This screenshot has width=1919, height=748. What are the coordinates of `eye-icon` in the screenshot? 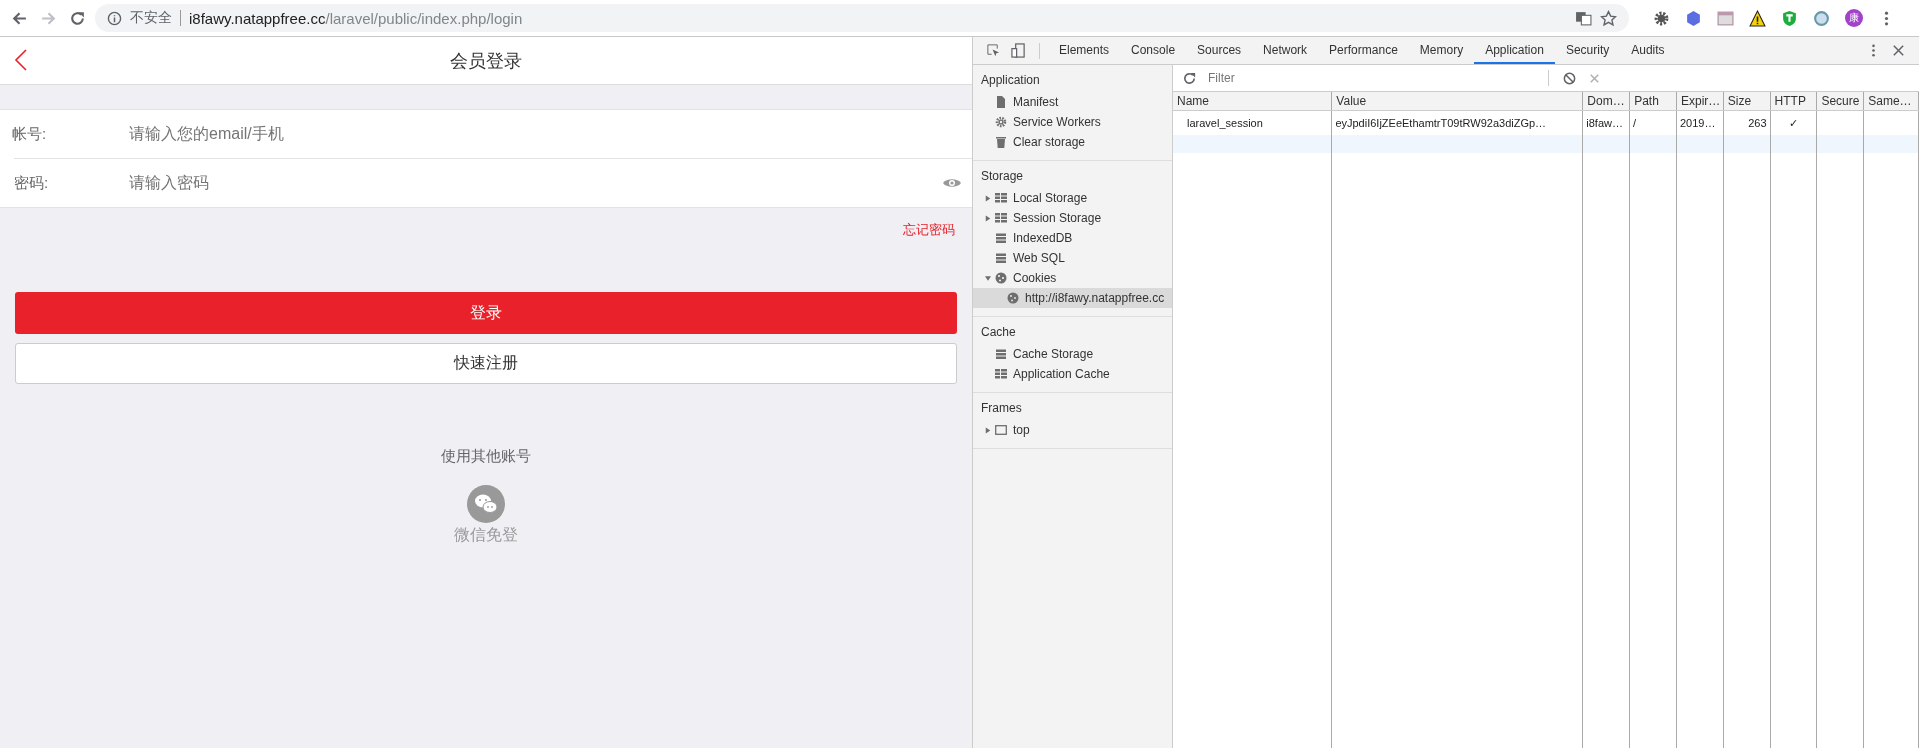 It's located at (952, 183).